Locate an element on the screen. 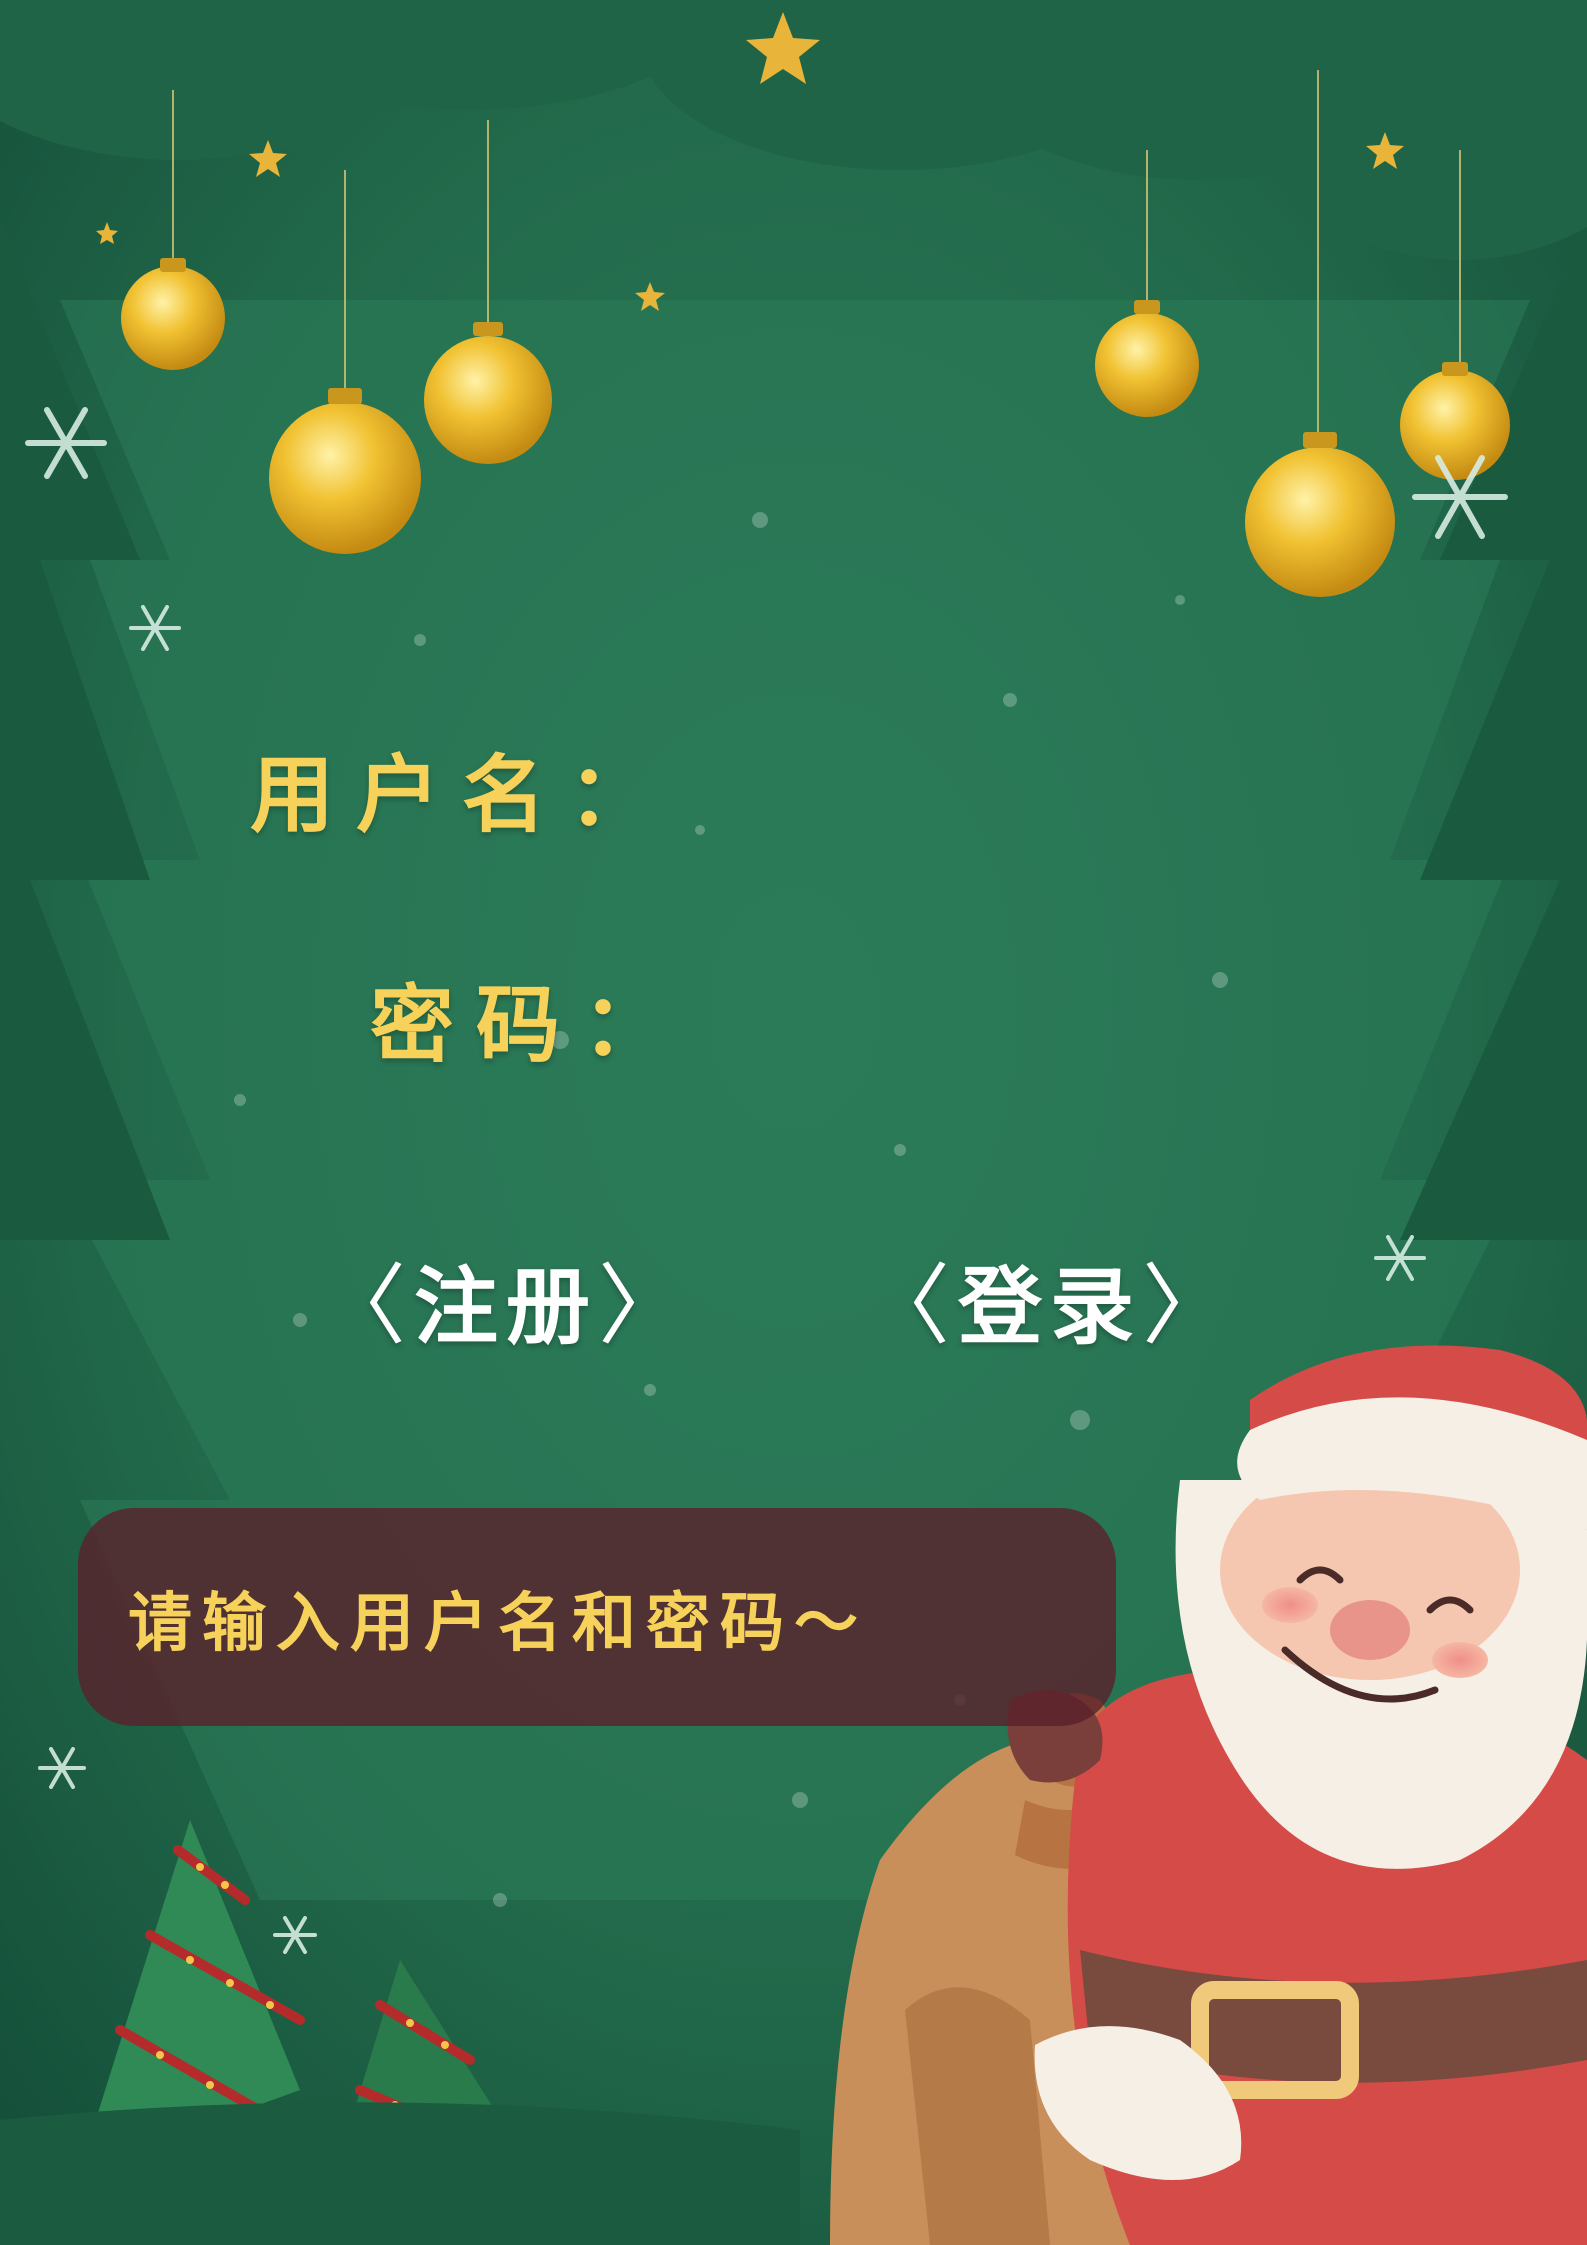 This screenshot has height=2245, width=1587. message-box: 请输入用户名和密码～ is located at coordinates (597, 1617).